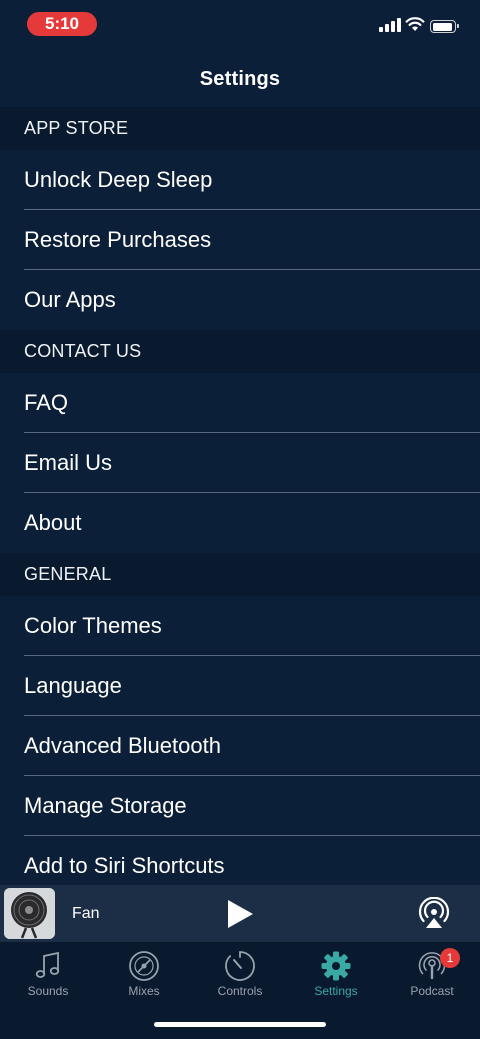 This screenshot has height=1039, width=480. I want to click on section-header-app-store: APP STORE, so click(240, 128).